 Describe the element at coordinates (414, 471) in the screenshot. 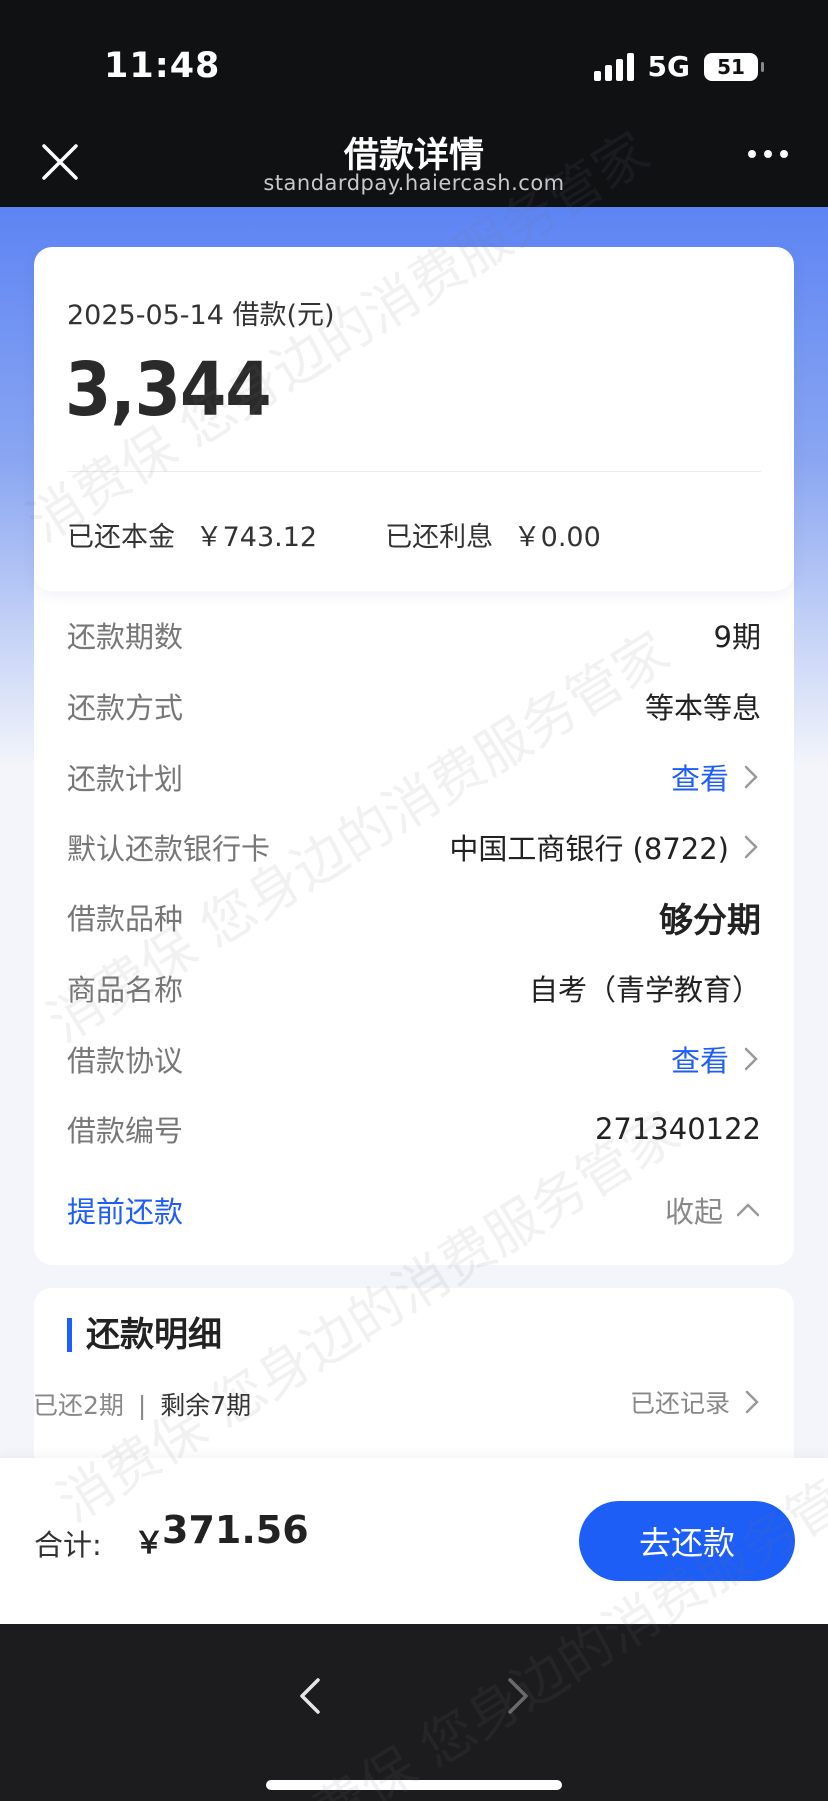

I see `divider` at that location.